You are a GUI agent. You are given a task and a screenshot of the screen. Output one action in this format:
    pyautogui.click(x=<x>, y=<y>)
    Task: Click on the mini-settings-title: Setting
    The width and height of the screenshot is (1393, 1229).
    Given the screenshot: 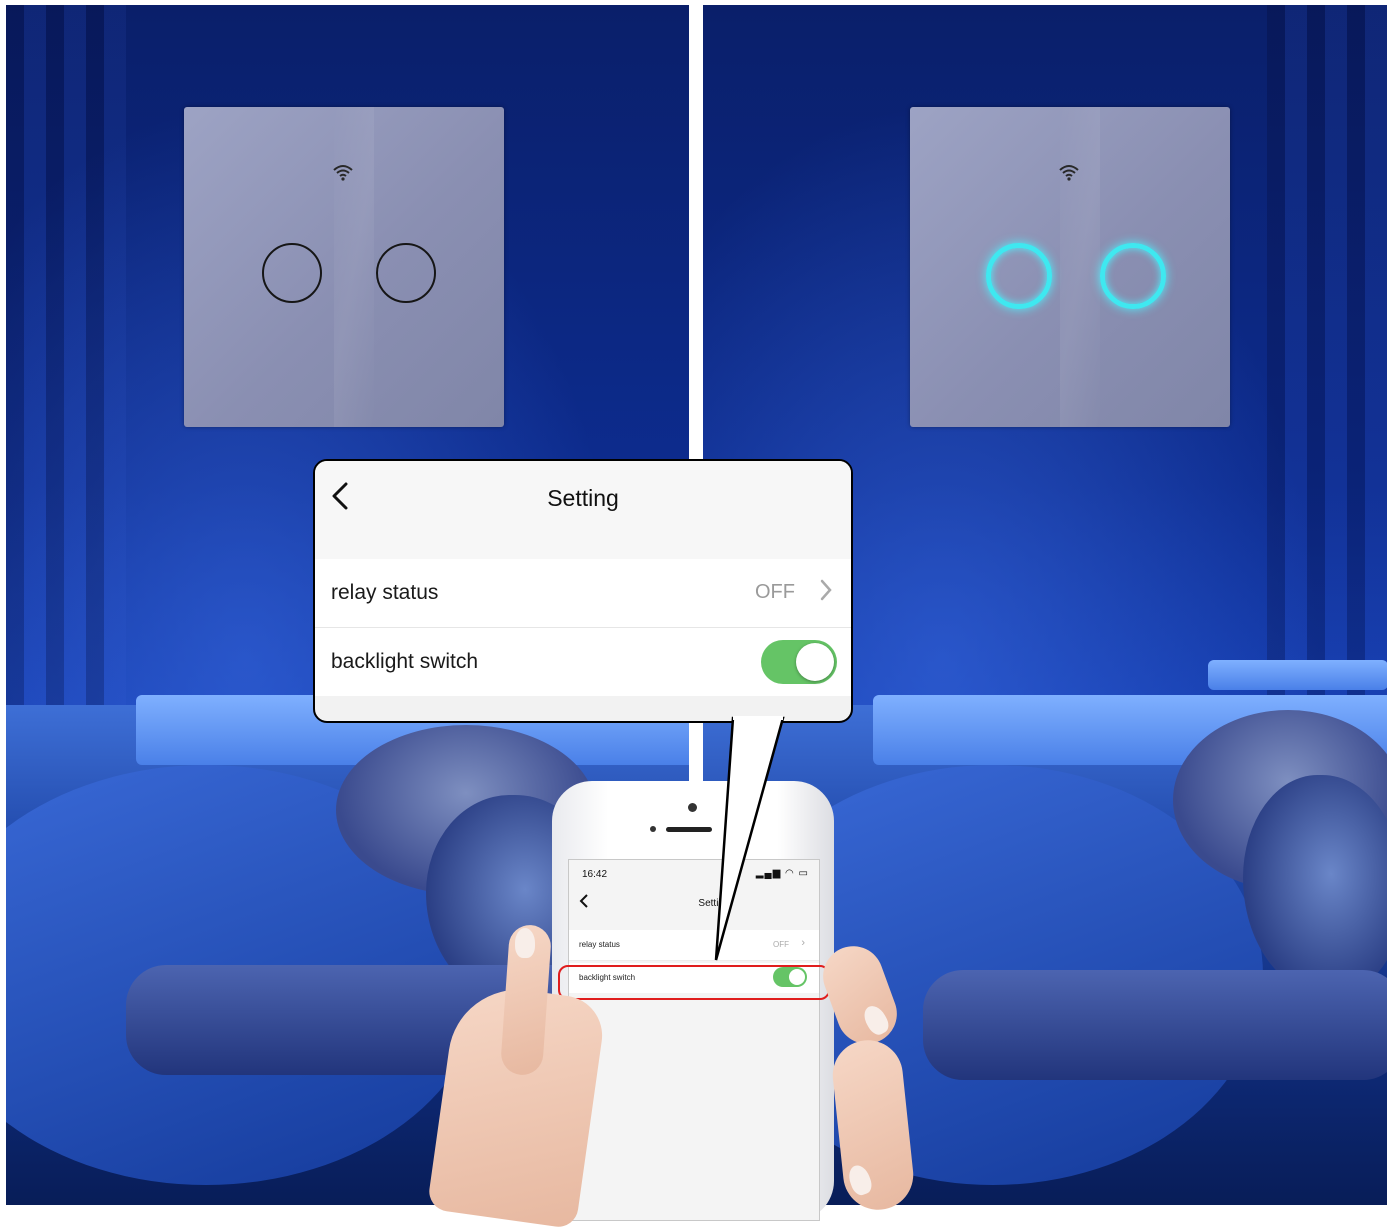 What is the action you would take?
    pyautogui.click(x=714, y=903)
    